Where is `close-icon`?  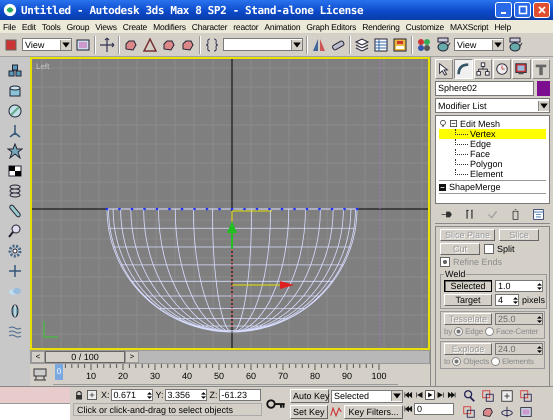
close-icon is located at coordinates (541, 10).